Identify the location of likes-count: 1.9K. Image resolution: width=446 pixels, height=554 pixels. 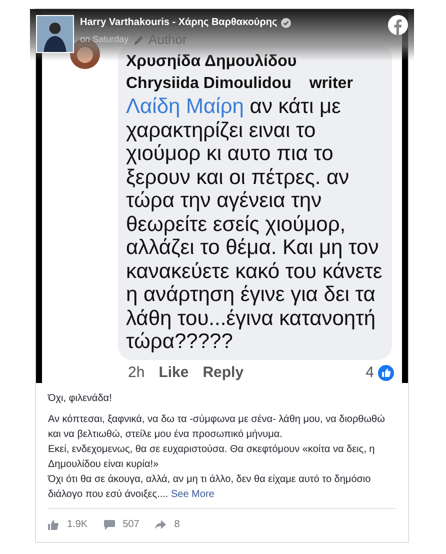
(77, 525).